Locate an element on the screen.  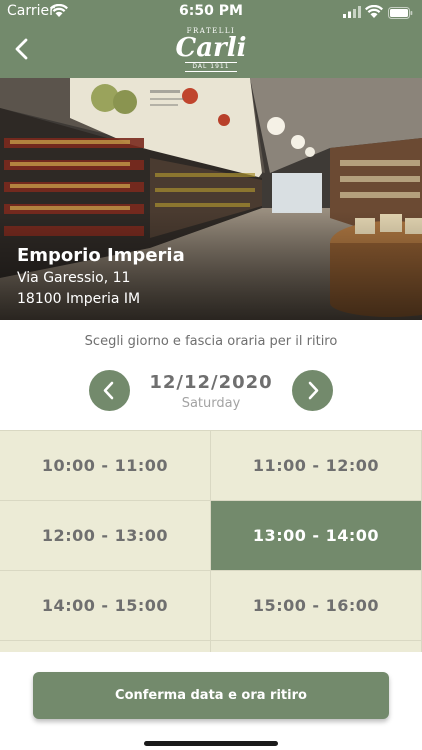
brand-logo: FRATELLI Carli DAL 1911 is located at coordinates (211, 49).